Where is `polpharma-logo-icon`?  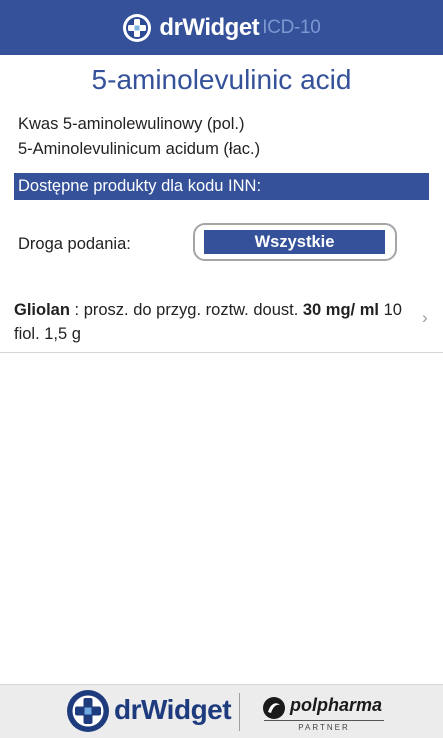
polpharma-logo-icon is located at coordinates (274, 708).